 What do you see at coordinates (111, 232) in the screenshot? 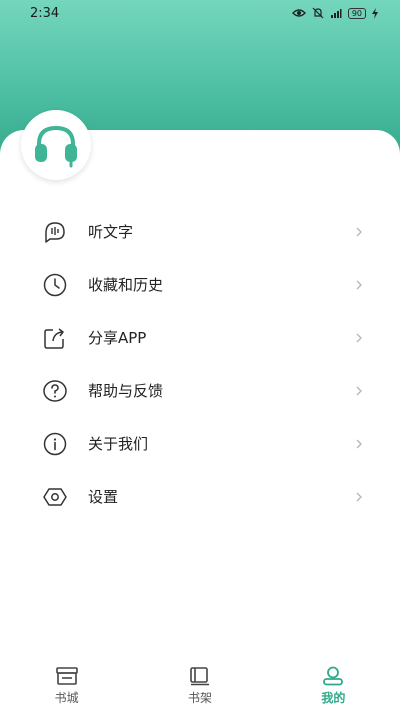
I see `menu-item-label: 听文字` at bounding box center [111, 232].